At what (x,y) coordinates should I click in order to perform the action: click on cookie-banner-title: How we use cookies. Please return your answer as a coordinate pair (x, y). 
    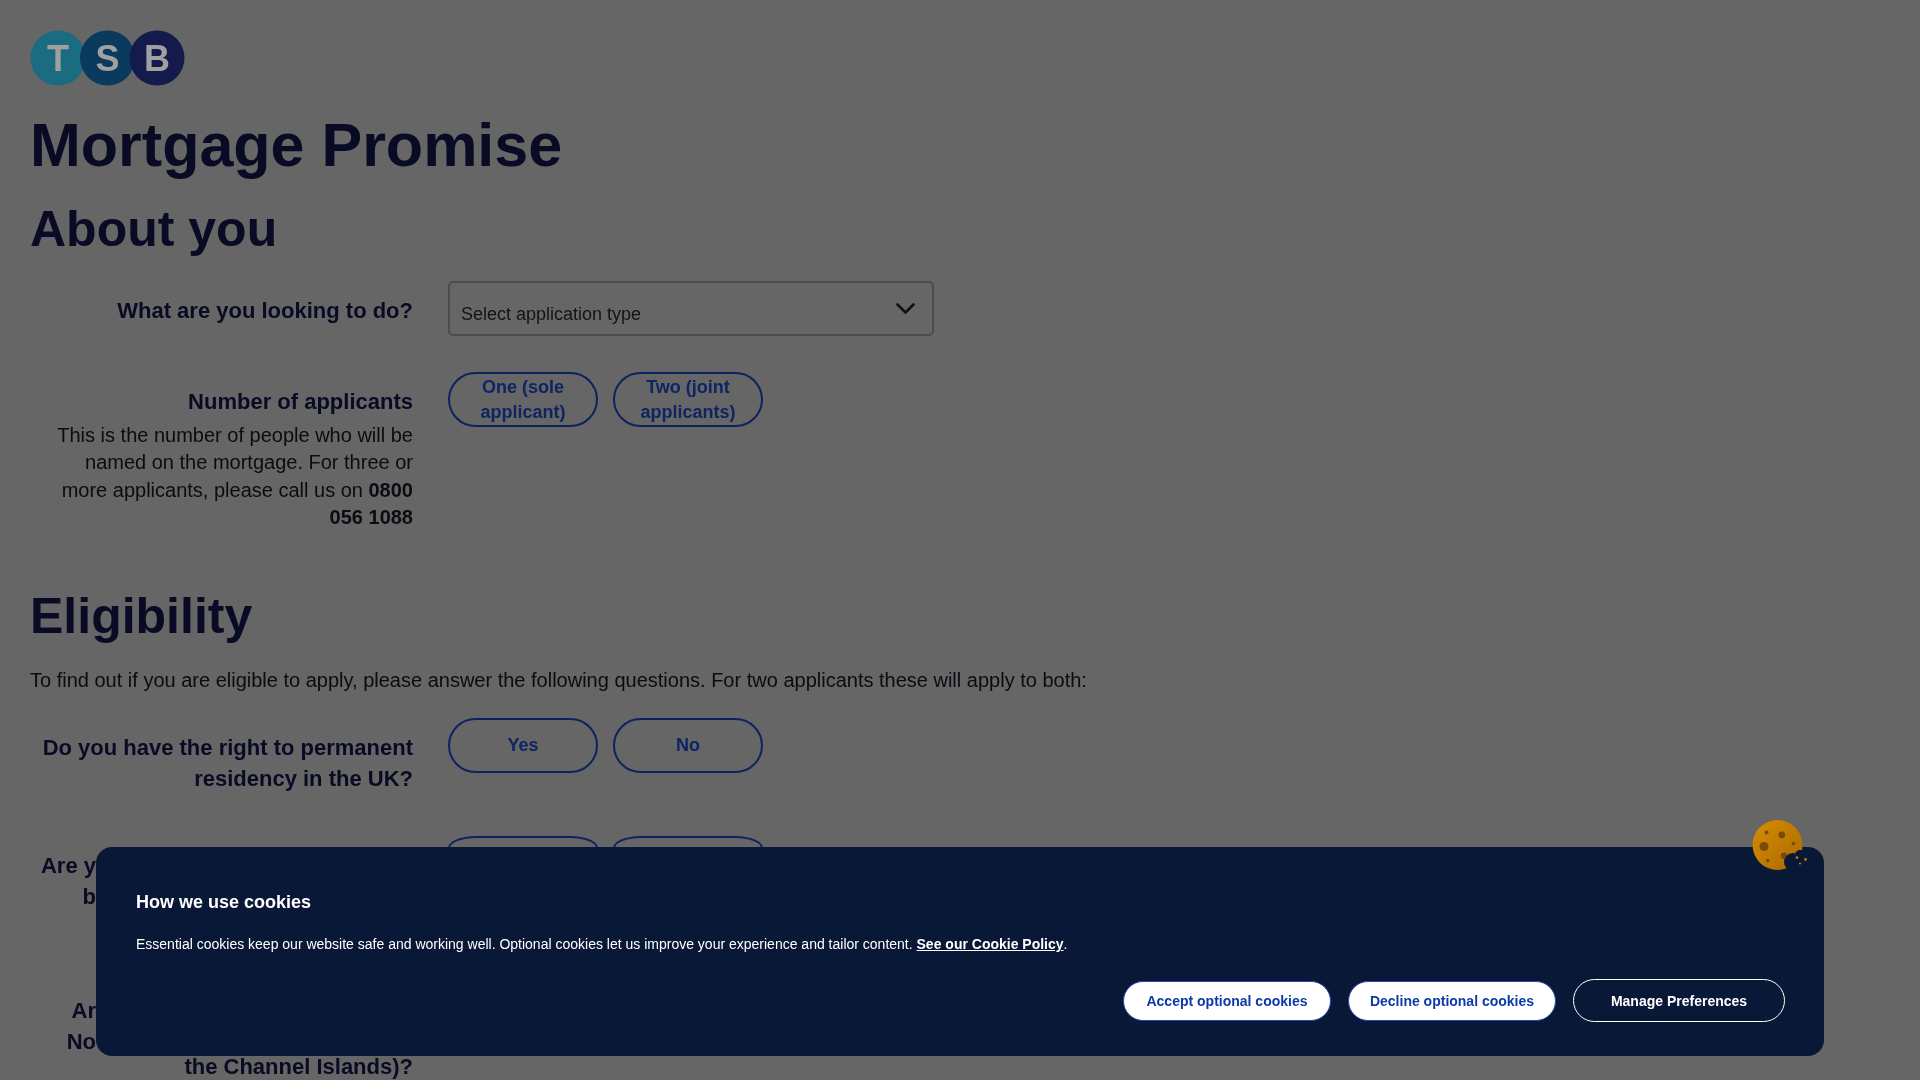
    Looking at the image, I should click on (224, 902).